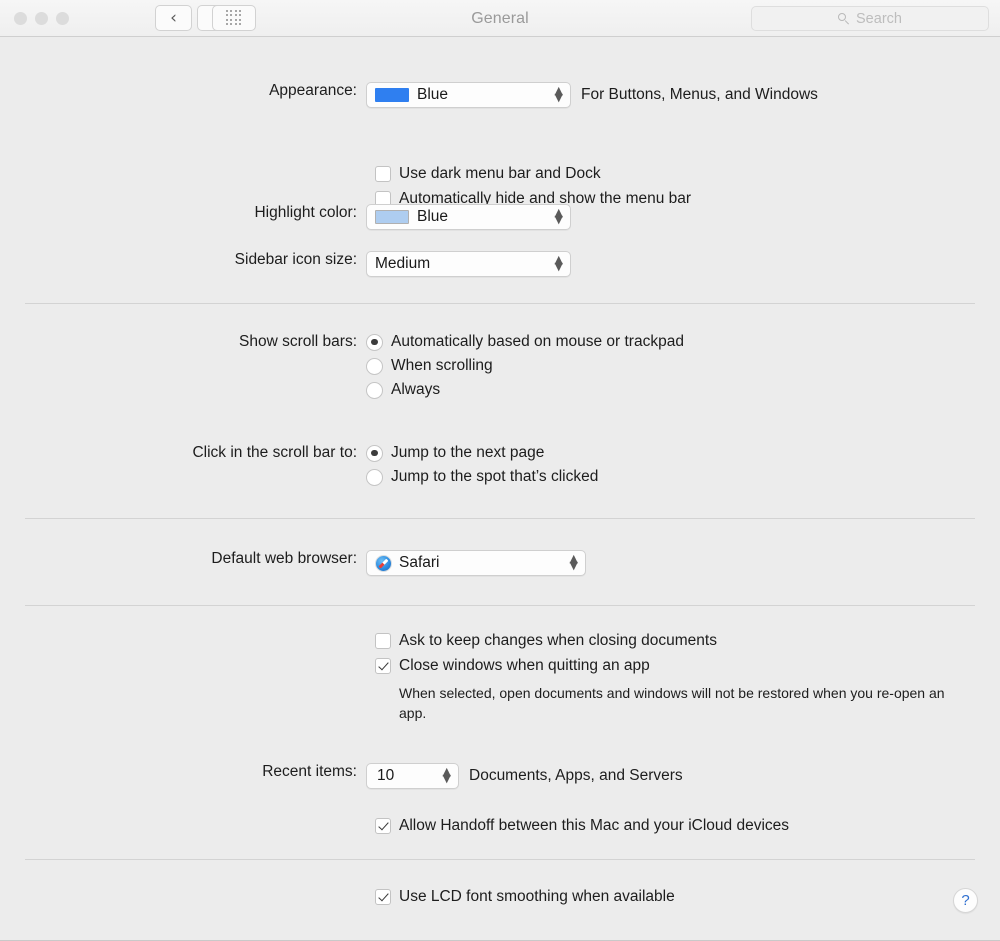 The height and width of the screenshot is (941, 1000). Describe the element at coordinates (500, 18) in the screenshot. I see `window-toolbar: ‹ › General Search` at that location.